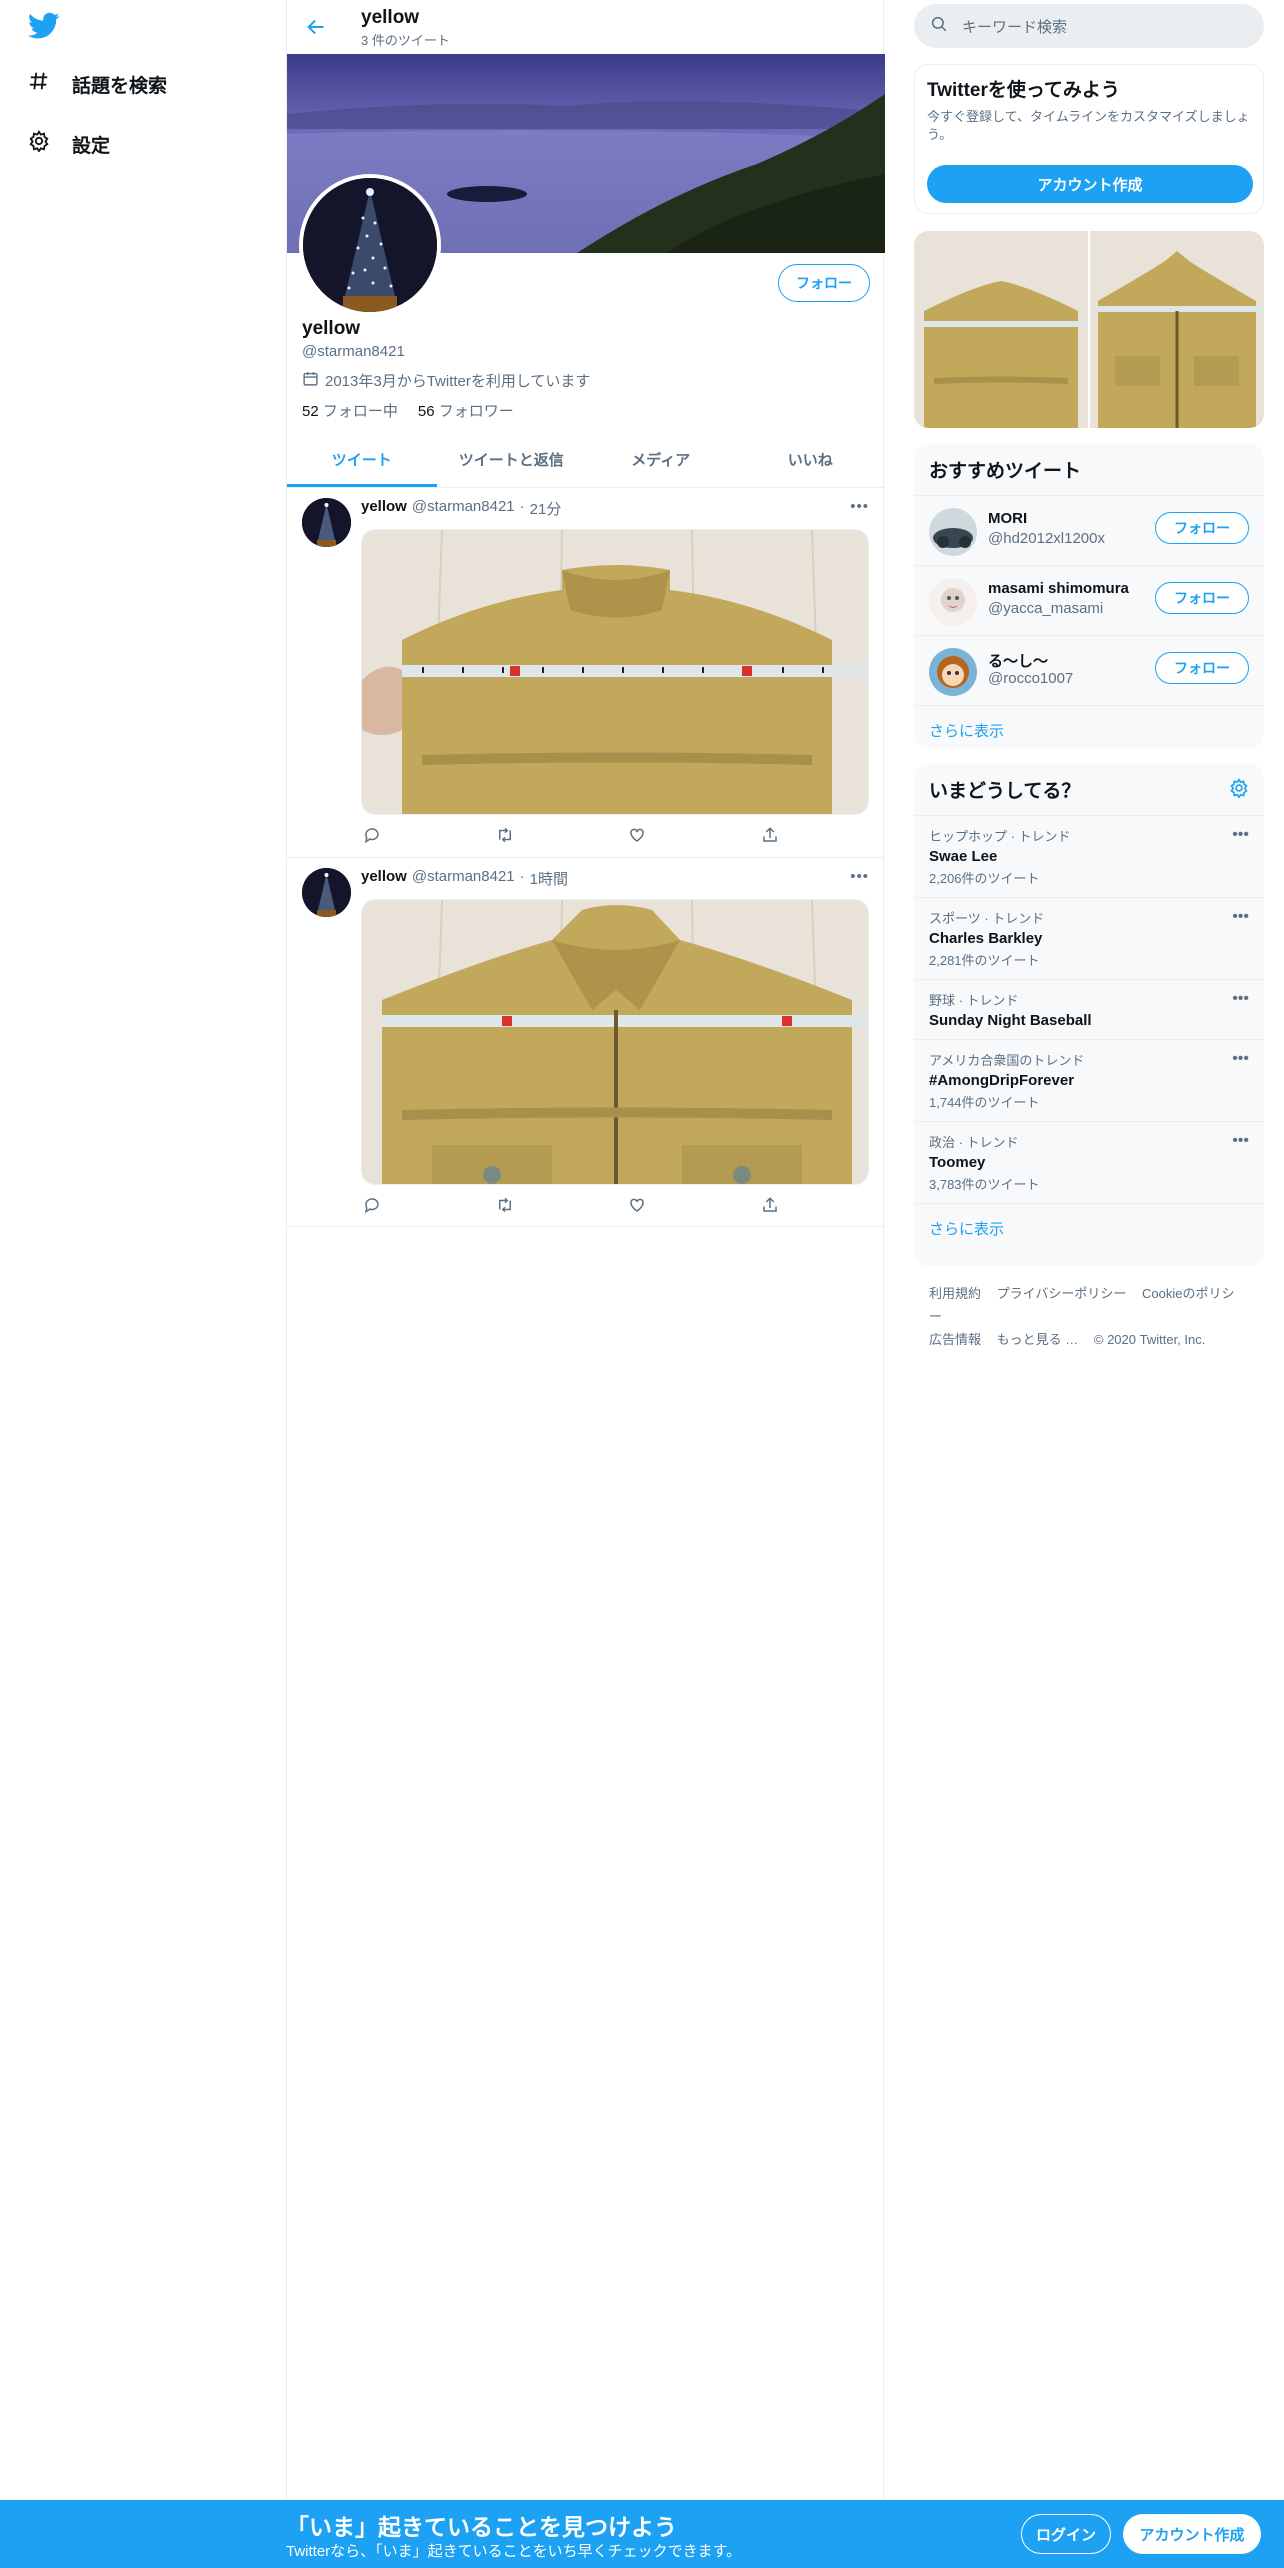 This screenshot has width=1284, height=2568. Describe the element at coordinates (310, 380) in the screenshot. I see `calendar-icon` at that location.